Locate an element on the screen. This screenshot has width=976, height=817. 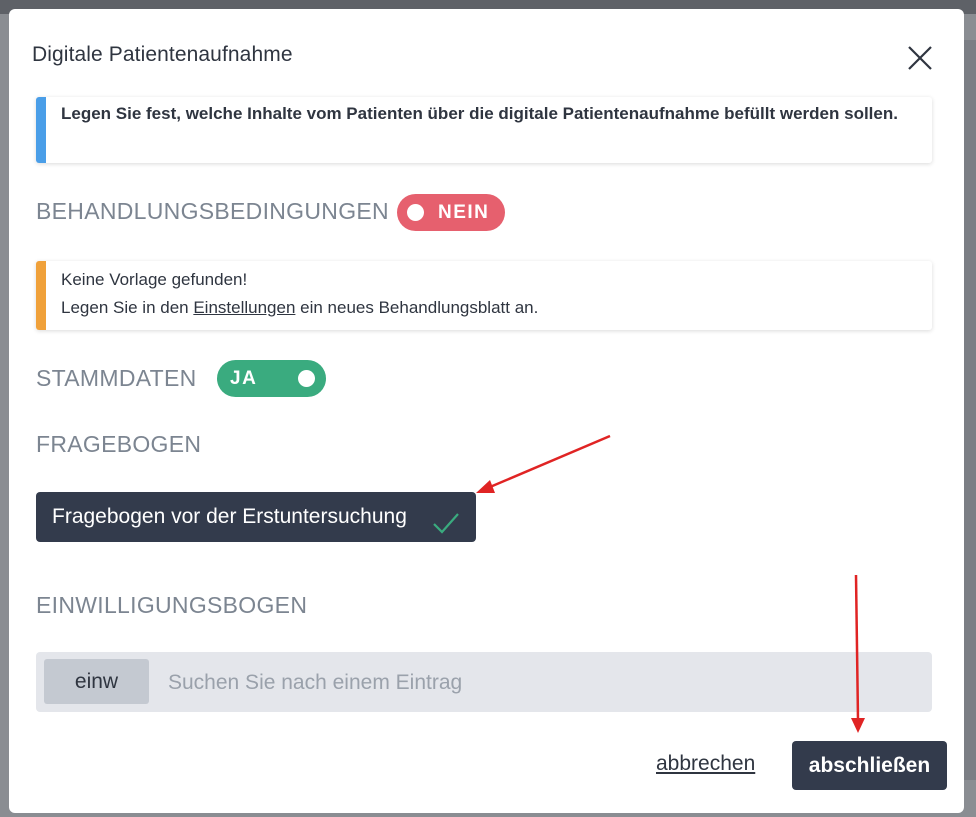
arrow-to-finish-button is located at coordinates (858, 653).